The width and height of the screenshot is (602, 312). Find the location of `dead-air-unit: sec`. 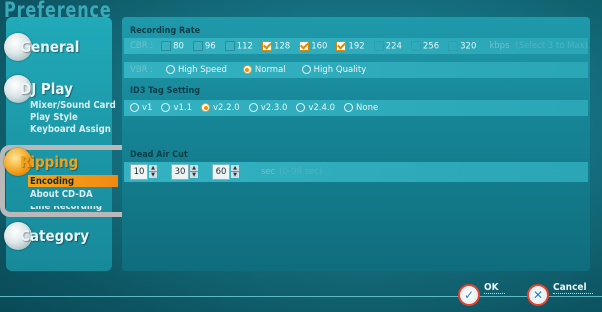

dead-air-unit: sec is located at coordinates (268, 172).